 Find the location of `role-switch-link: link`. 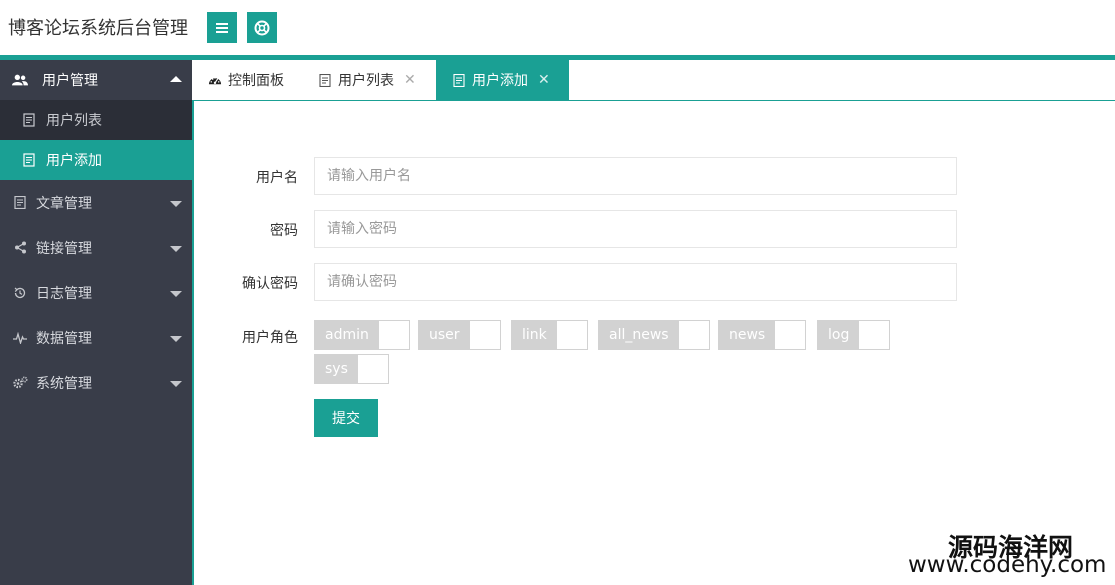

role-switch-link: link is located at coordinates (549, 335).